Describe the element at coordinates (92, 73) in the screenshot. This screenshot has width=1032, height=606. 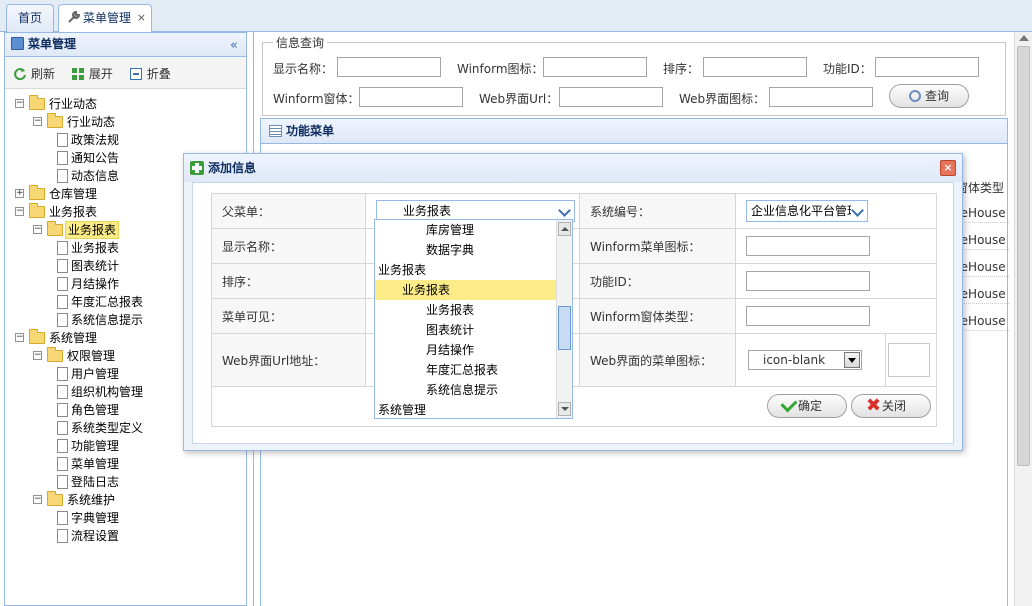
I see `expand-button: 展开` at that location.